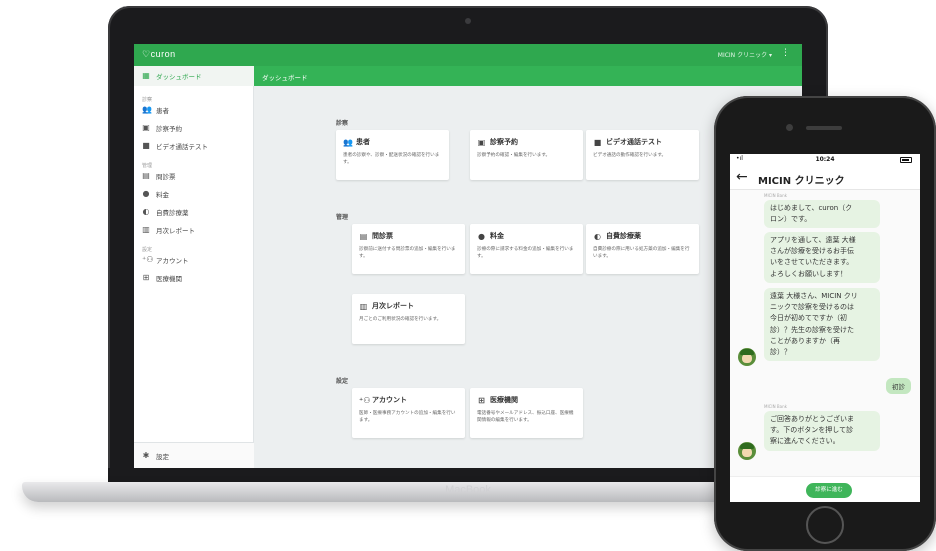 The image size is (936, 551). Describe the element at coordinates (169, 129) in the screenshot. I see `sidebar-item-label: 診察予約` at that location.